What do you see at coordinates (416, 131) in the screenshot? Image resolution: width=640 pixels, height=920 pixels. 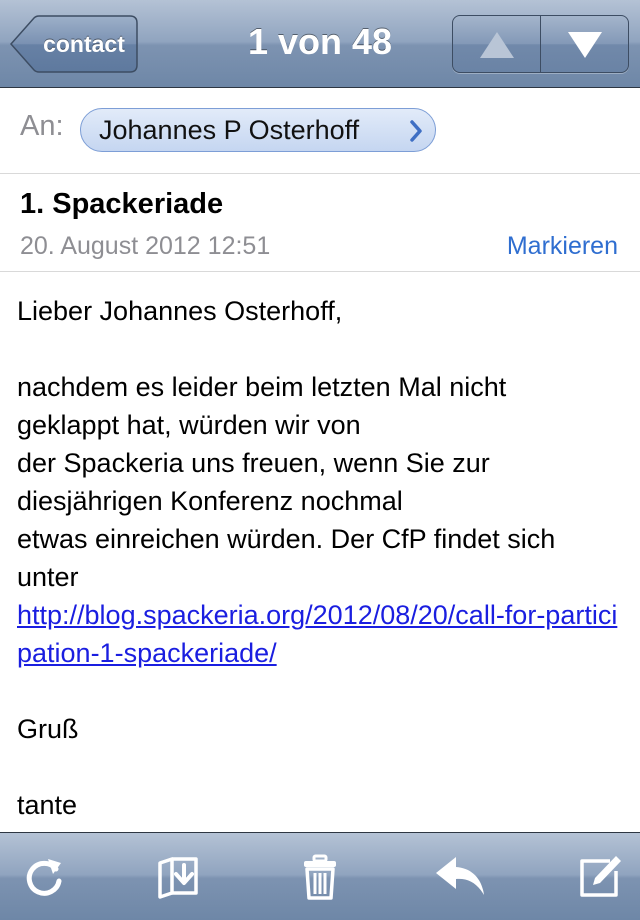 I see `chevron-right-icon` at bounding box center [416, 131].